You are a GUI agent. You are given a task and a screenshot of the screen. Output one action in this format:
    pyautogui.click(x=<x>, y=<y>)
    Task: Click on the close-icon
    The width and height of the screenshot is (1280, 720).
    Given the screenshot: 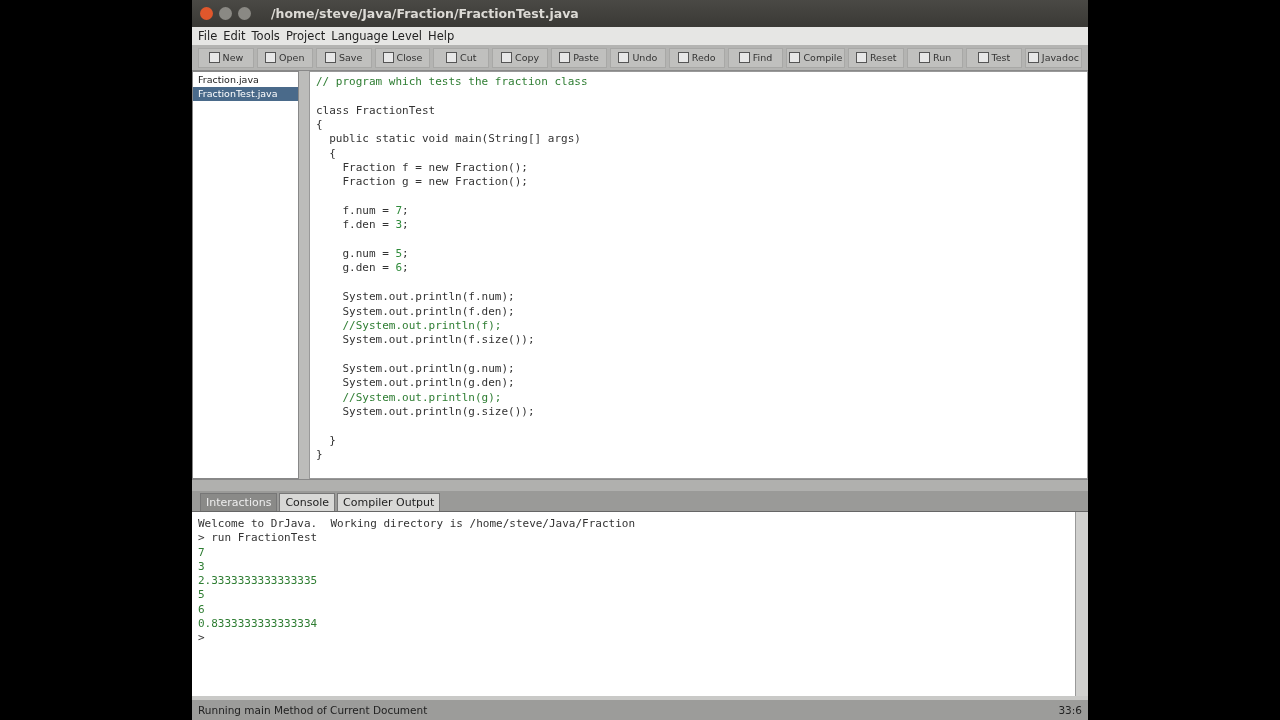 What is the action you would take?
    pyautogui.click(x=206, y=13)
    